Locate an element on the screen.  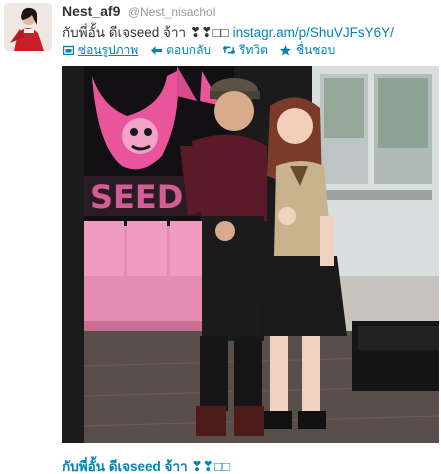
screen-name: @Nest_nisachol is located at coordinates (172, 12).